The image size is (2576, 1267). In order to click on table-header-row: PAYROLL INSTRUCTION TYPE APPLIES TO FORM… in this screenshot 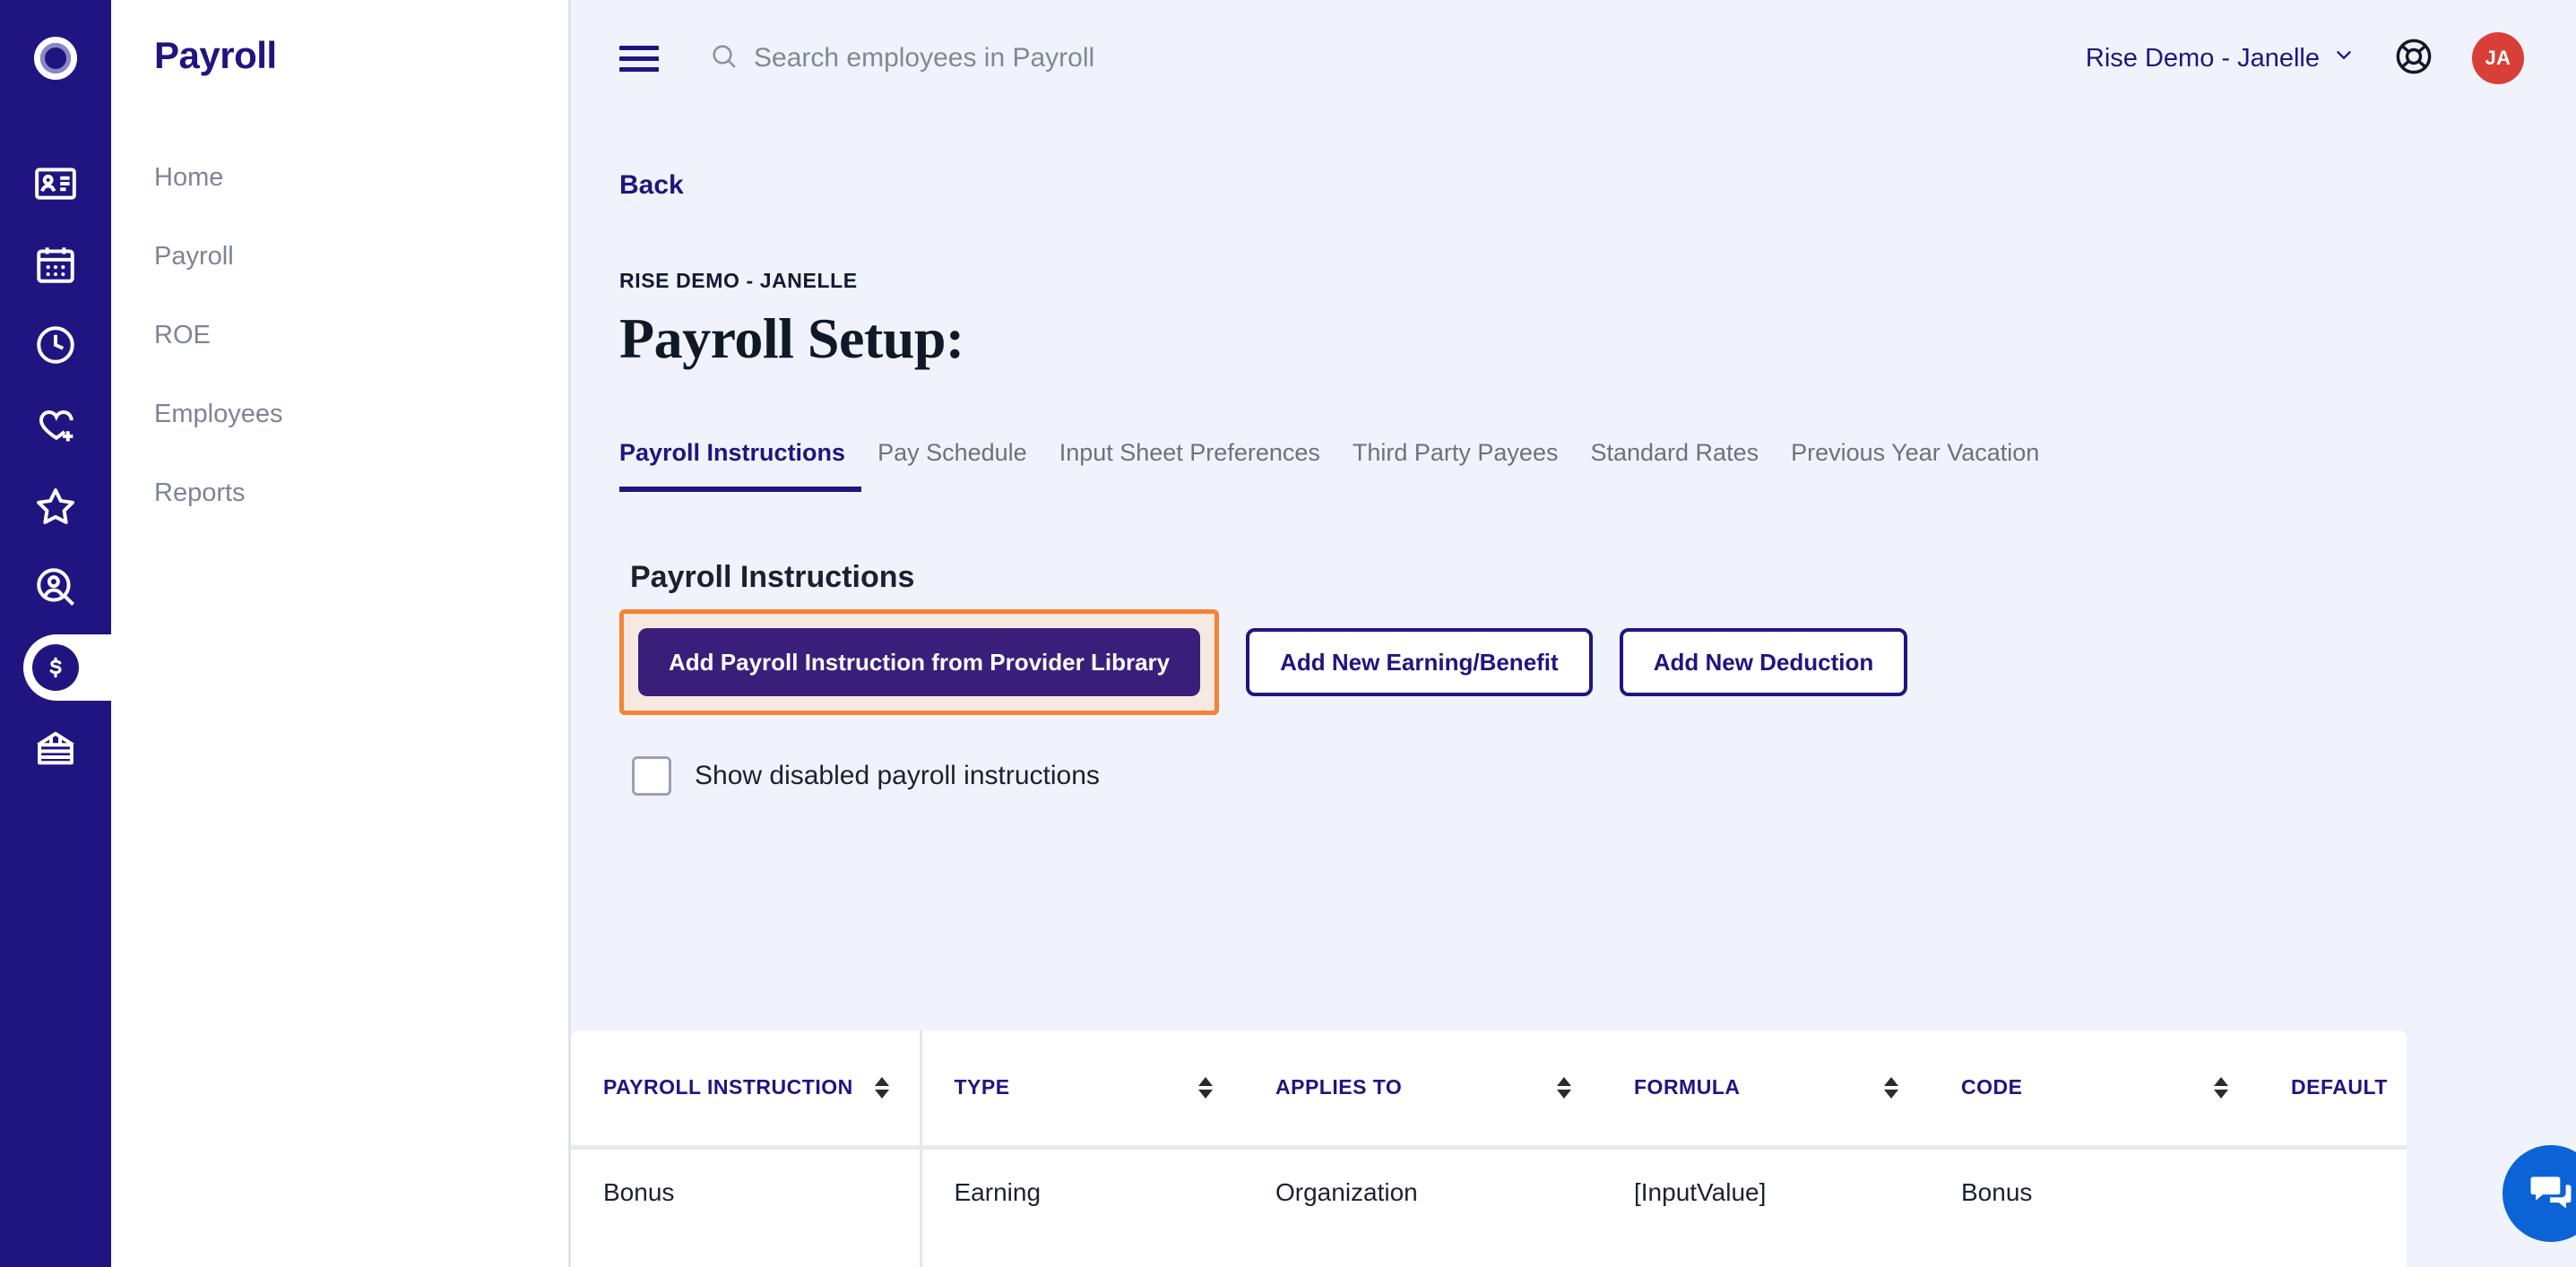, I will do `click(1489, 1090)`.